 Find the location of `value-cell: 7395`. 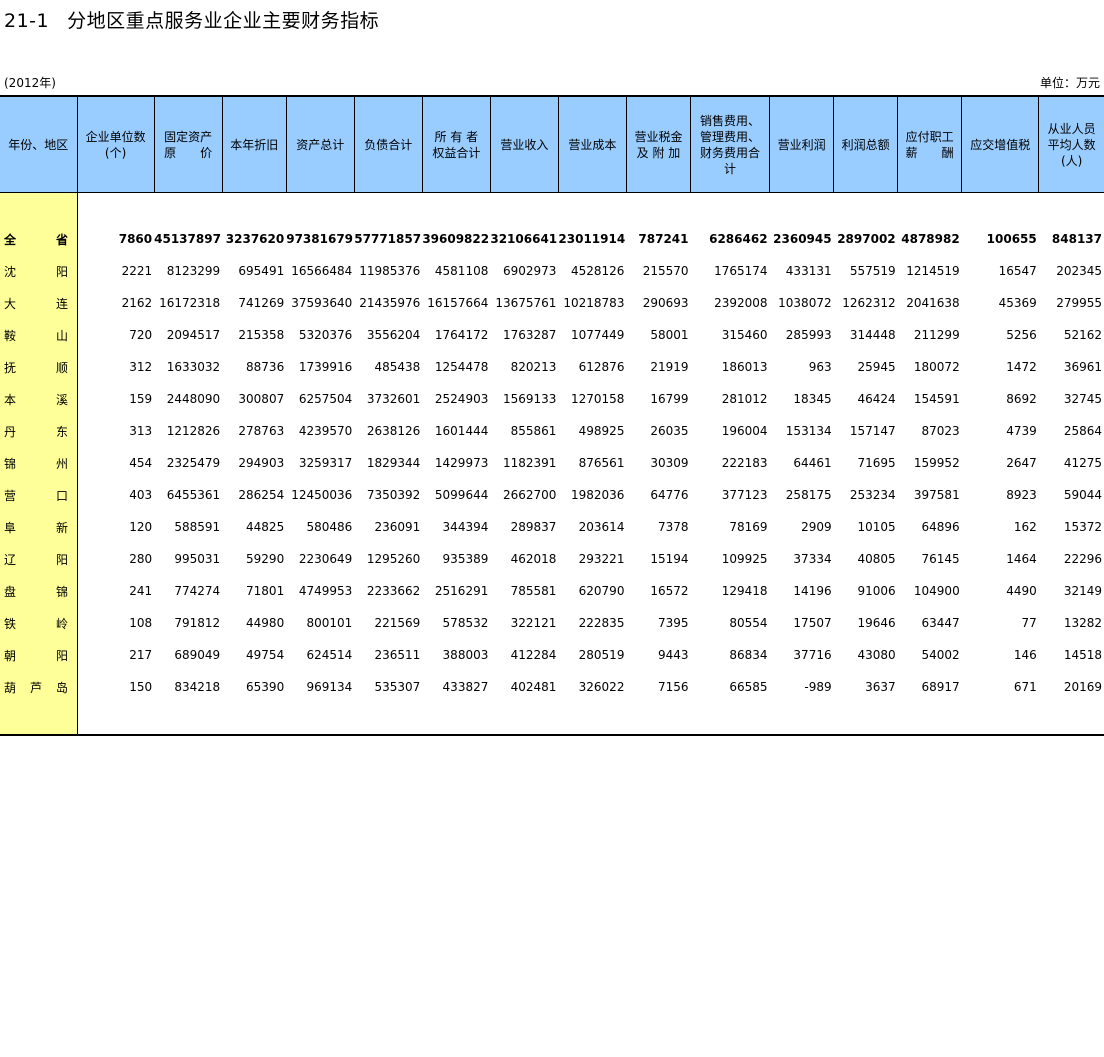

value-cell: 7395 is located at coordinates (673, 623).